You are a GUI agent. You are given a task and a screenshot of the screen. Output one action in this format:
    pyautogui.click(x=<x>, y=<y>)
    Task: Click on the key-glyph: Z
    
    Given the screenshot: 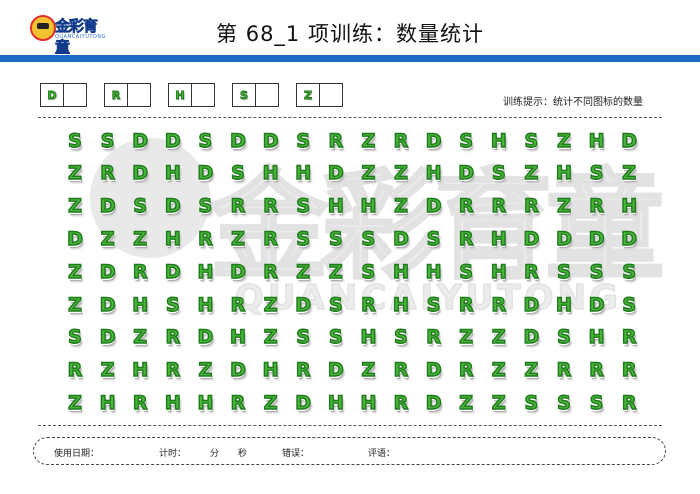 What is the action you would take?
    pyautogui.click(x=308, y=95)
    